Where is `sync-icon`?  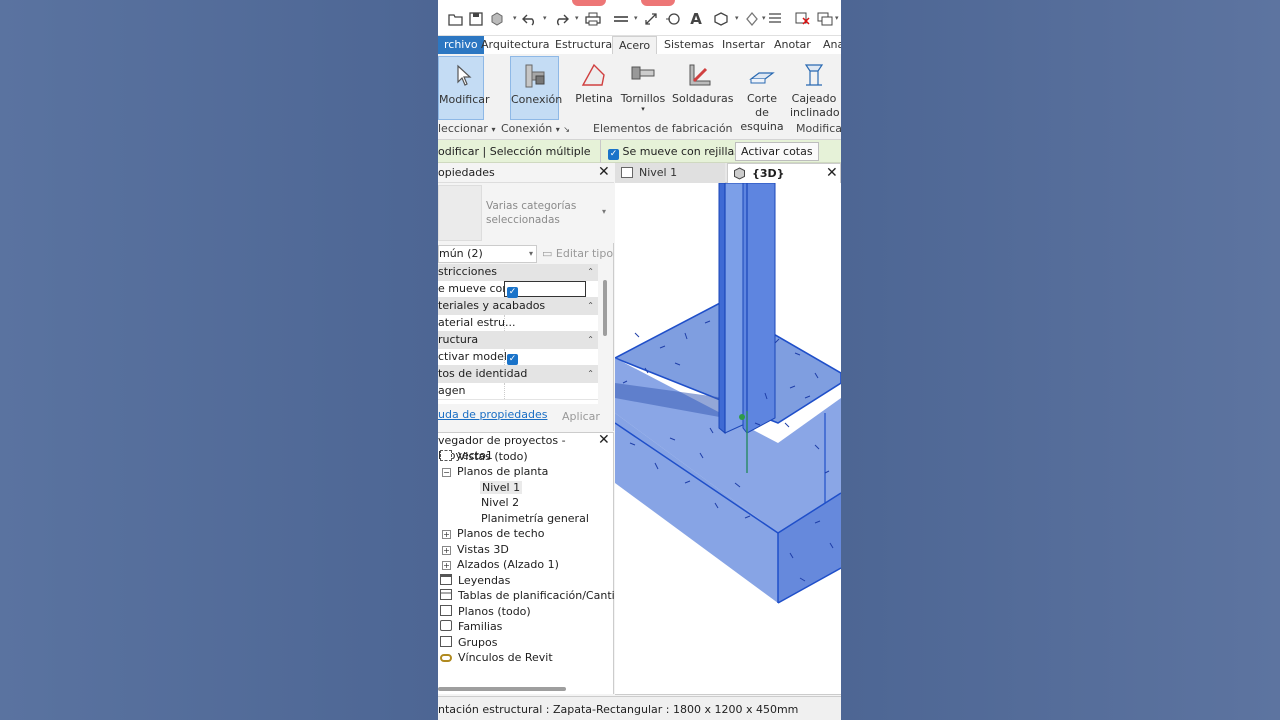 sync-icon is located at coordinates (497, 19).